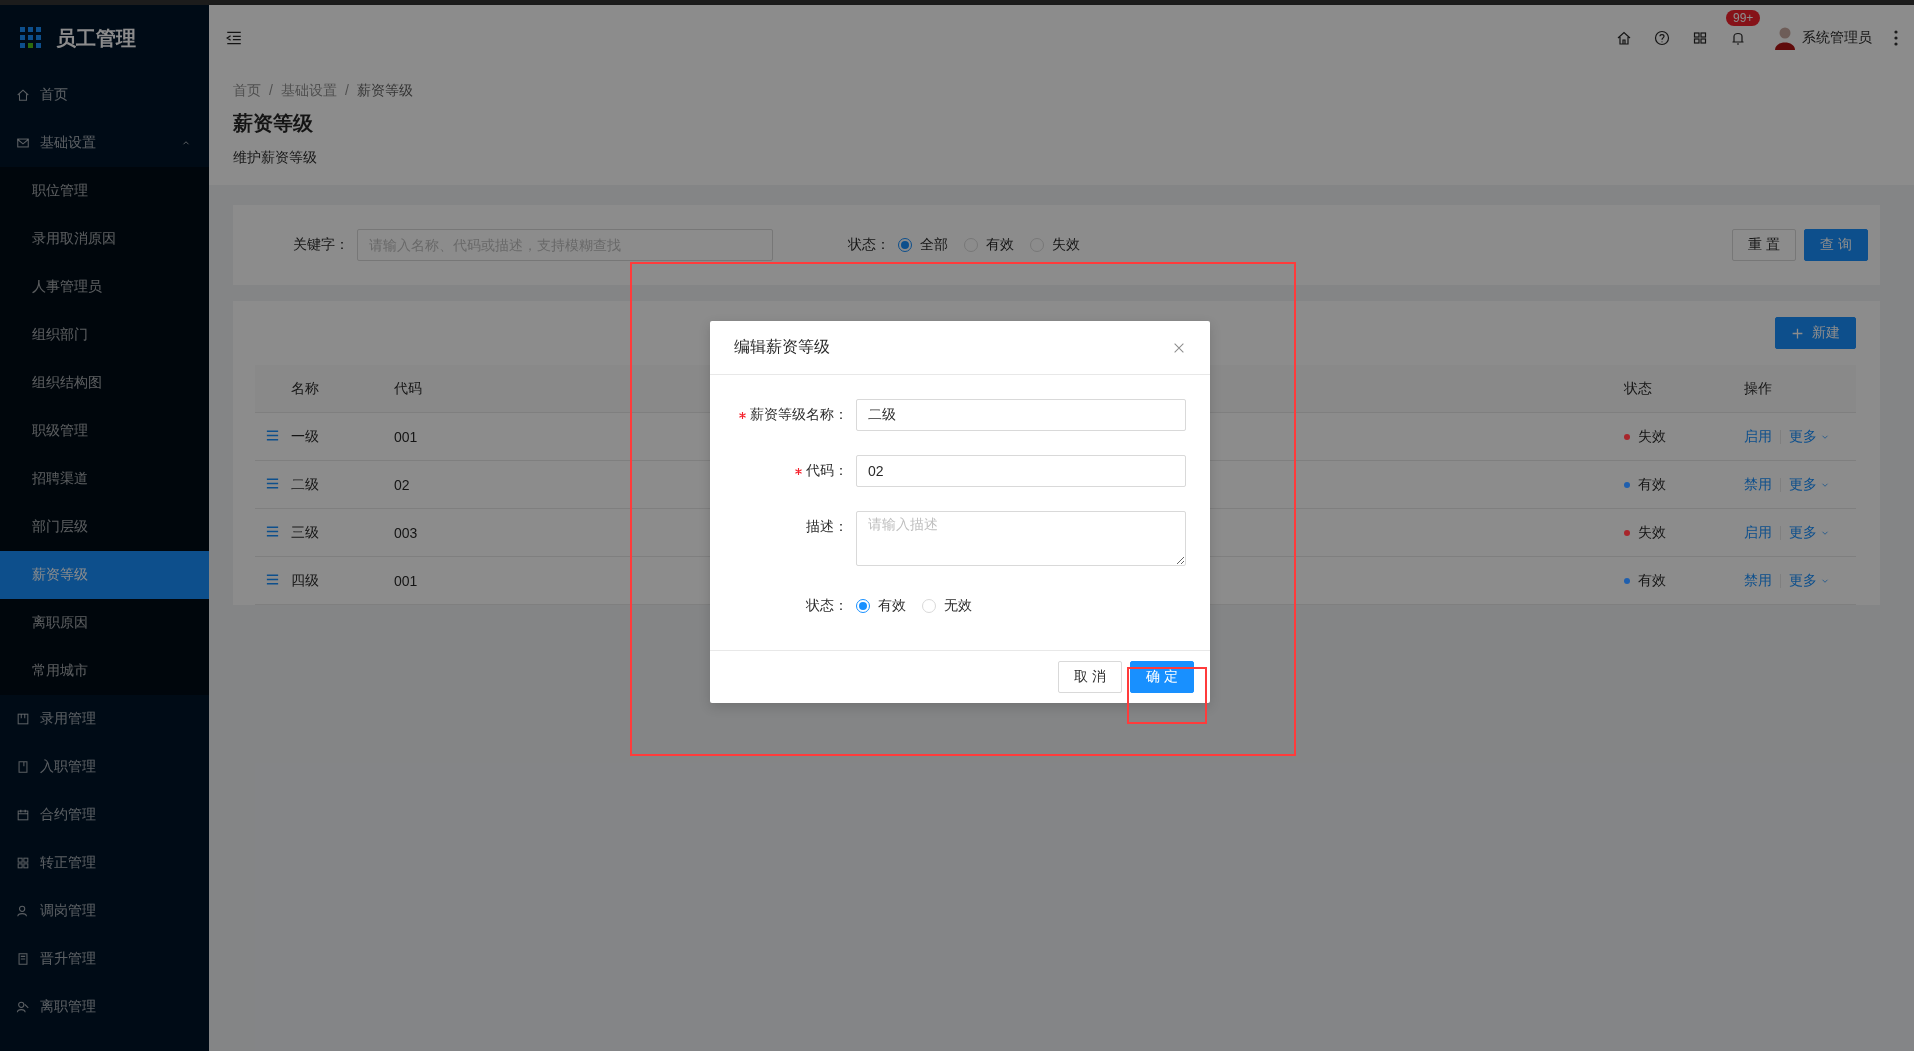 This screenshot has height=1051, width=1914. Describe the element at coordinates (827, 606) in the screenshot. I see `field-label: 状态：` at that location.